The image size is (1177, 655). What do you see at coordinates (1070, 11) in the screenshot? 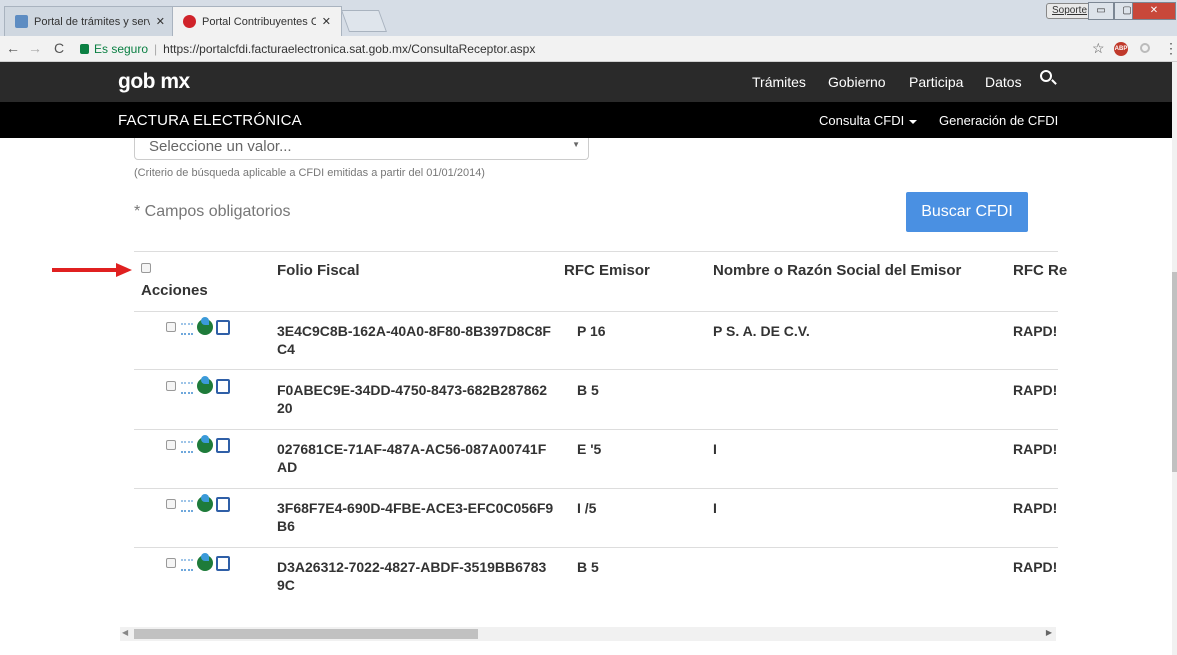
I see `soporte-button: Soporte` at bounding box center [1070, 11].